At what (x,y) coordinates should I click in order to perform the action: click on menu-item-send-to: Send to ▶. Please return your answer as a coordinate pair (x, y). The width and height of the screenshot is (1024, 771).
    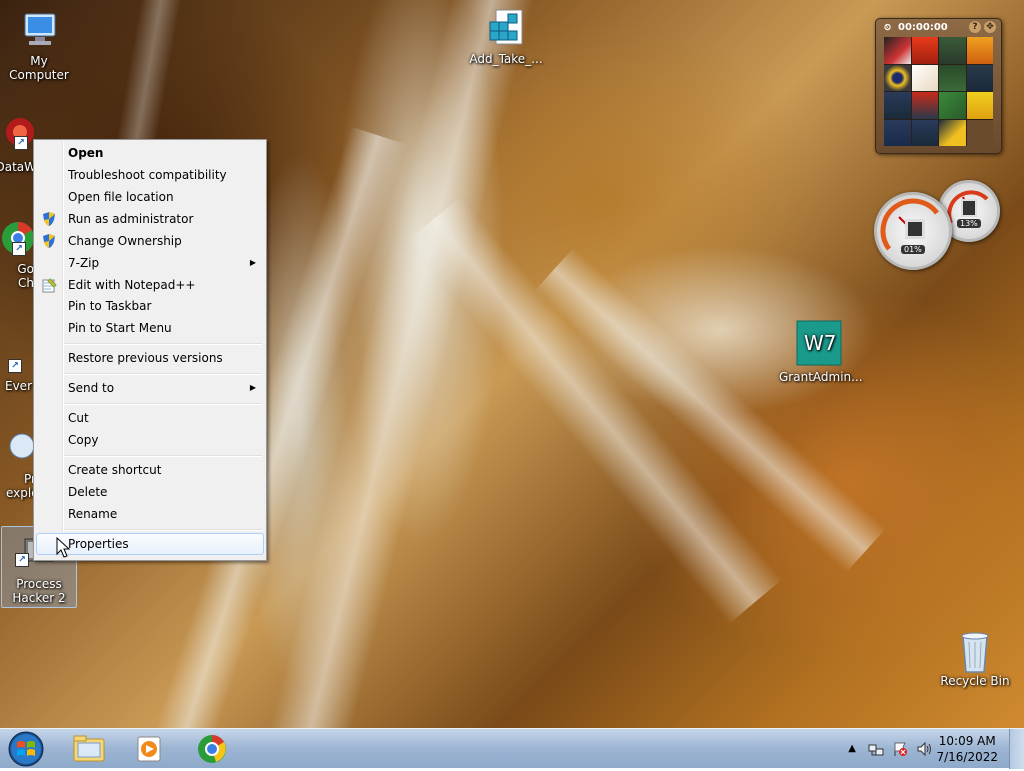
    Looking at the image, I should click on (150, 388).